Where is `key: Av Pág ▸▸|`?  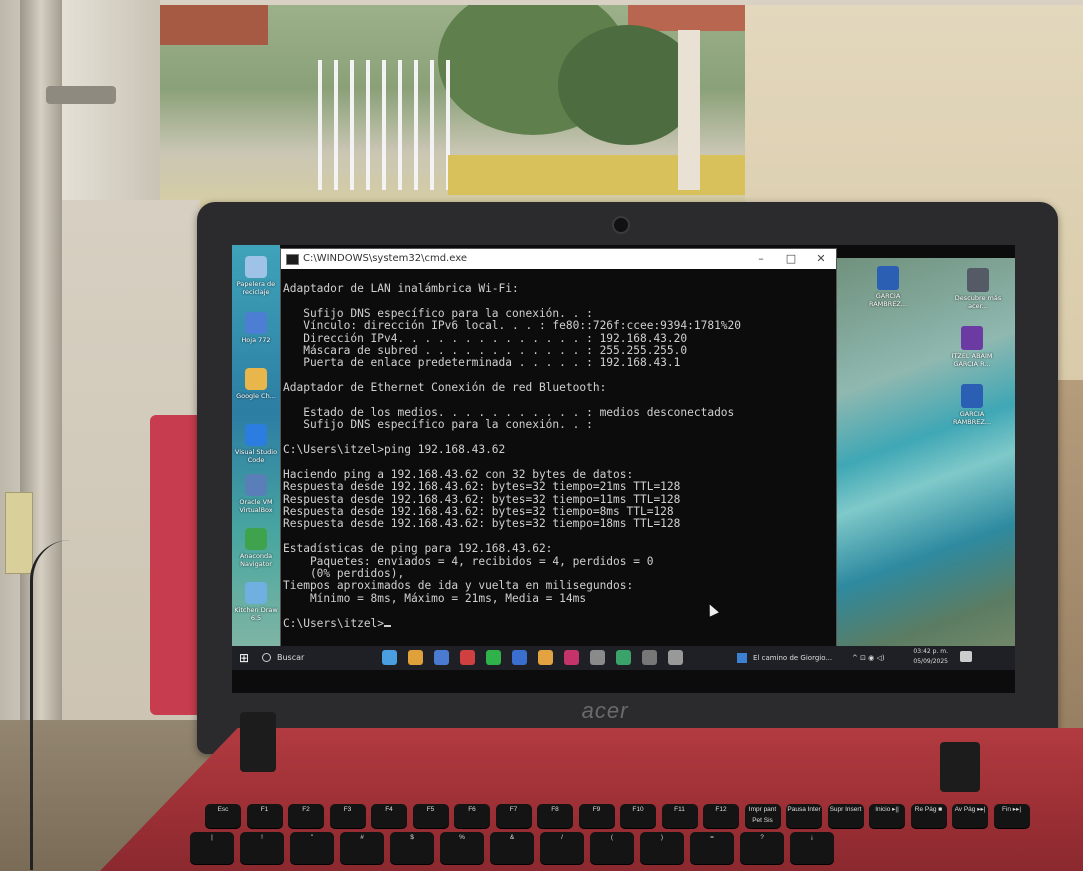
key: Av Pág ▸▸| is located at coordinates (970, 816).